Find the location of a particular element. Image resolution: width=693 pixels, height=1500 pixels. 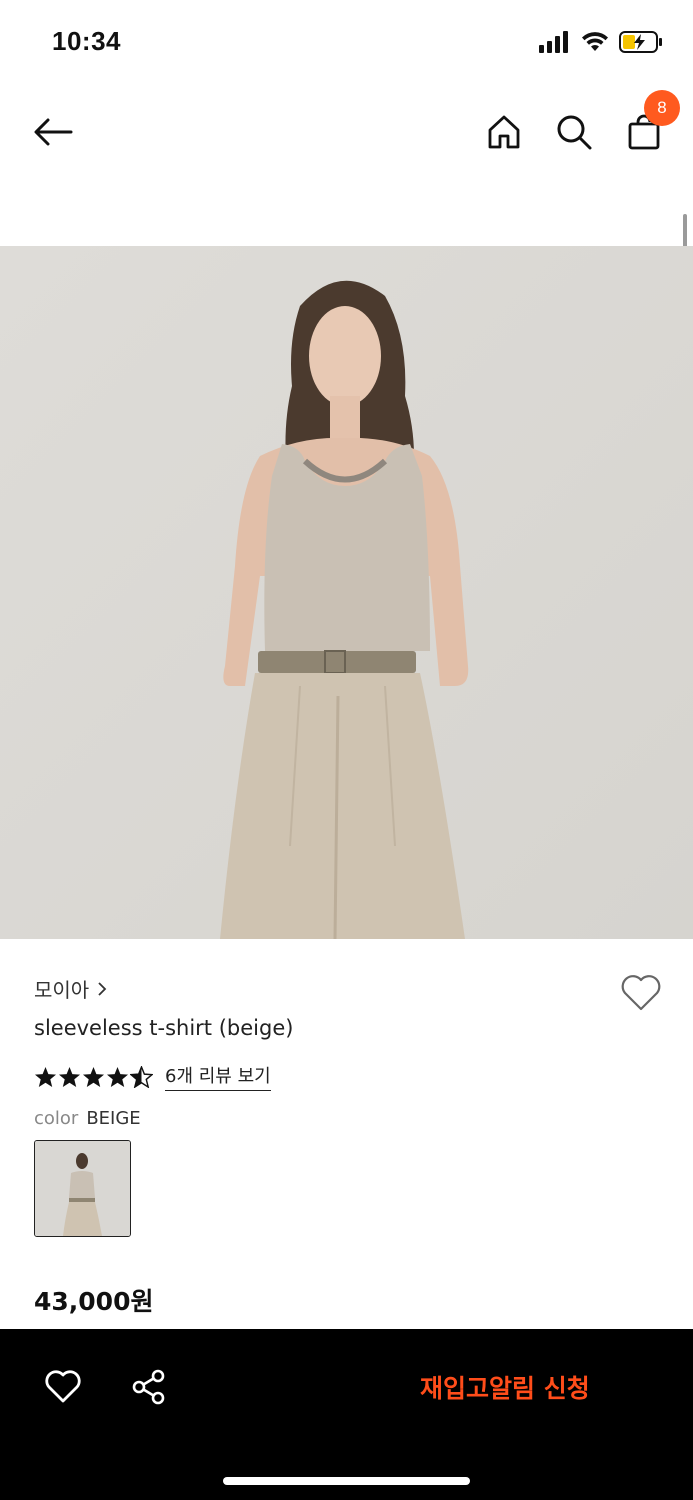

status-icons is located at coordinates (601, 42).